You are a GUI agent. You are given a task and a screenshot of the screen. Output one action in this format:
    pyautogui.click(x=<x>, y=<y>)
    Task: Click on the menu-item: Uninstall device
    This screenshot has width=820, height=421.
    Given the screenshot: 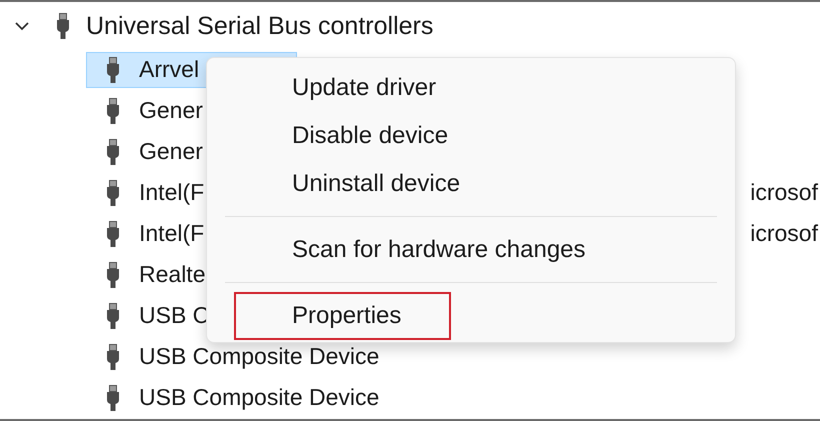 What is the action you would take?
    pyautogui.click(x=372, y=184)
    